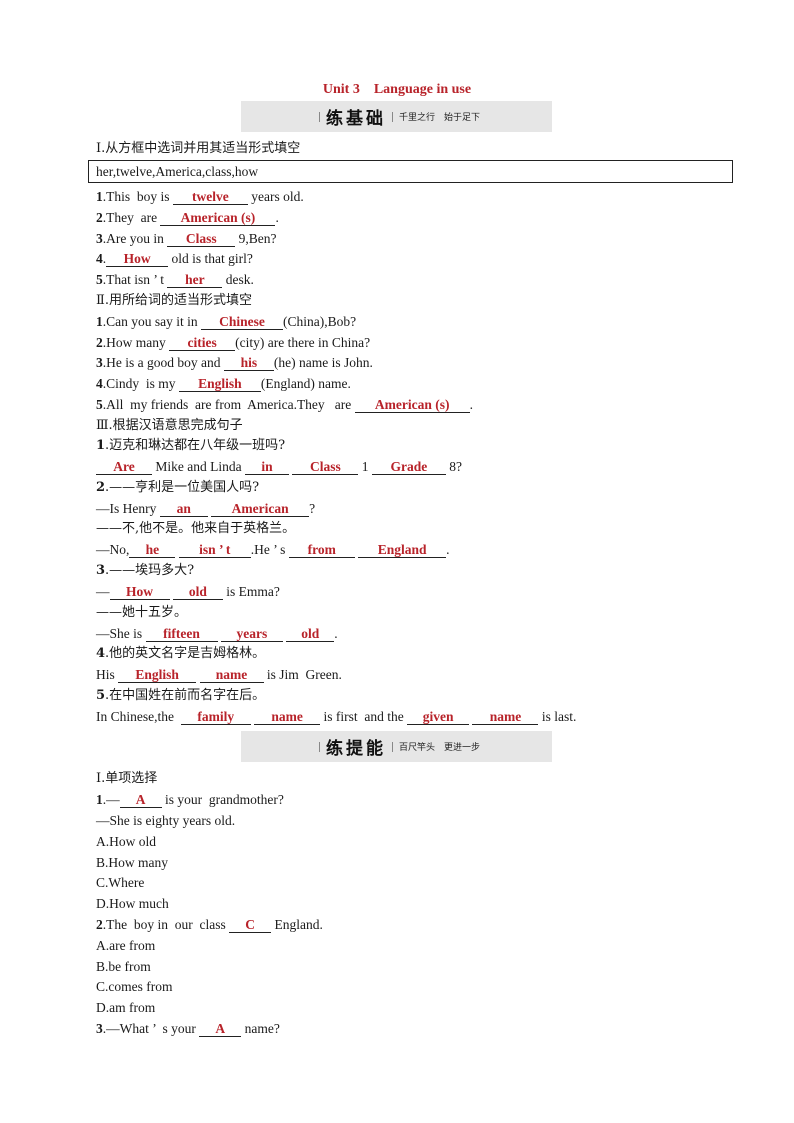 This screenshot has height=1123, width=794. What do you see at coordinates (123, 966) in the screenshot?
I see `option-b: B.be from` at bounding box center [123, 966].